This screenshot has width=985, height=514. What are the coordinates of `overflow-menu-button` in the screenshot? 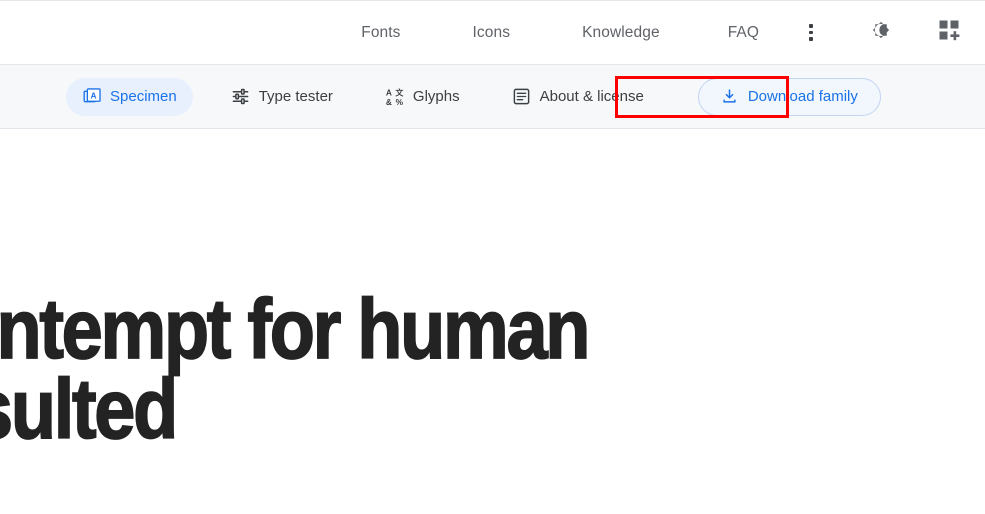 It's located at (811, 33).